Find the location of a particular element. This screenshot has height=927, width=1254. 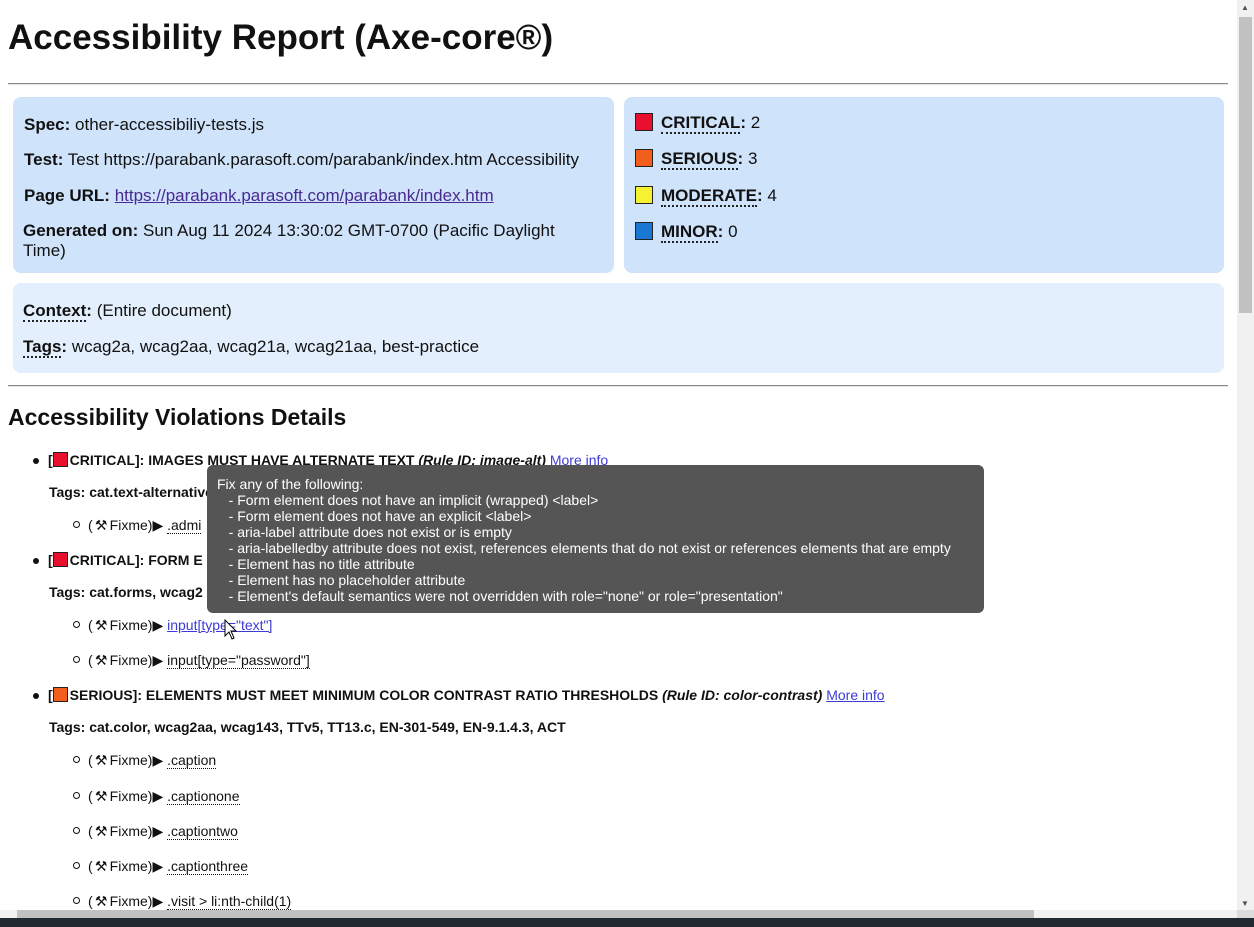

section-title: Accessibility Violations Details is located at coordinates (177, 417).